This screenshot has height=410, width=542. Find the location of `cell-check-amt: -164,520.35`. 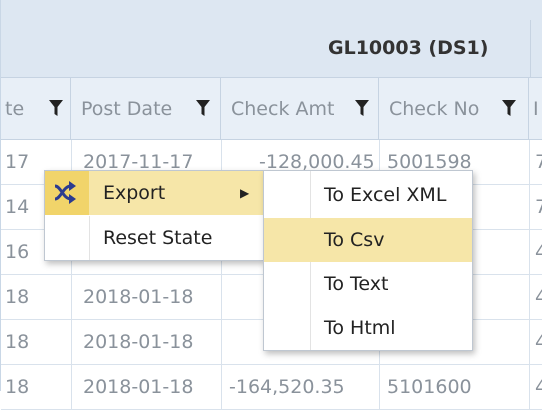

cell-check-amt: -164,520.35 is located at coordinates (287, 387).